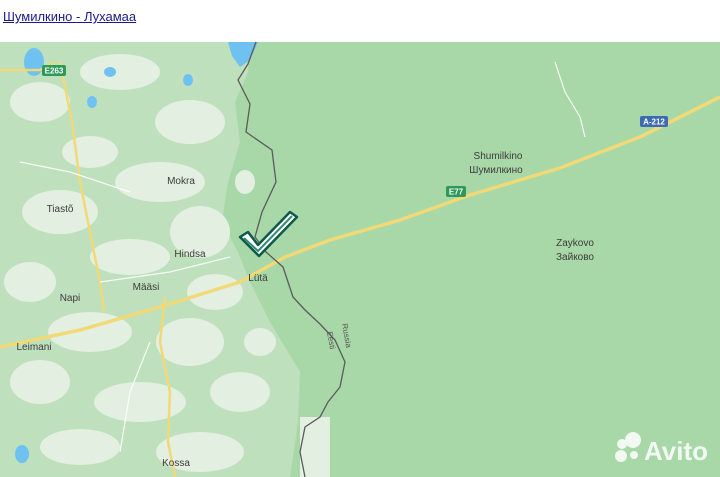 This screenshot has height=477, width=720. I want to click on place-zaykovo-latin: Zaykovo, so click(575, 243).